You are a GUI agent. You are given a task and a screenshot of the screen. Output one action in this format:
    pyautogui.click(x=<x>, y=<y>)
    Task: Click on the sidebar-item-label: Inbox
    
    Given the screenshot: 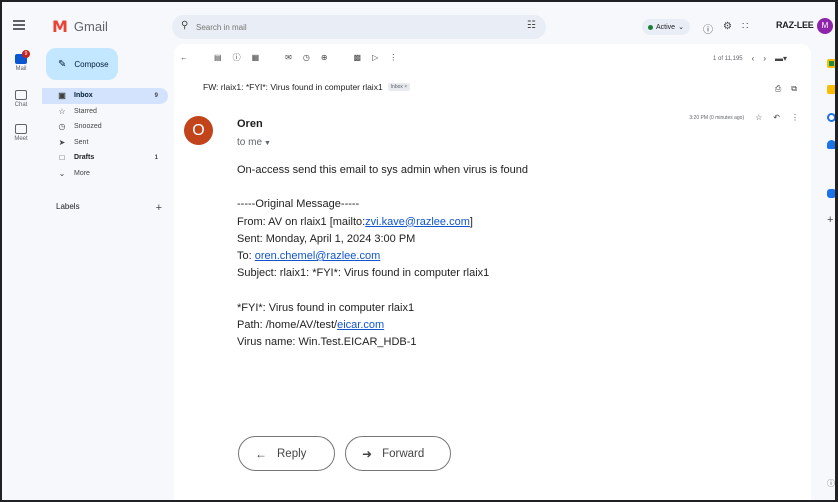 What is the action you would take?
    pyautogui.click(x=83, y=96)
    